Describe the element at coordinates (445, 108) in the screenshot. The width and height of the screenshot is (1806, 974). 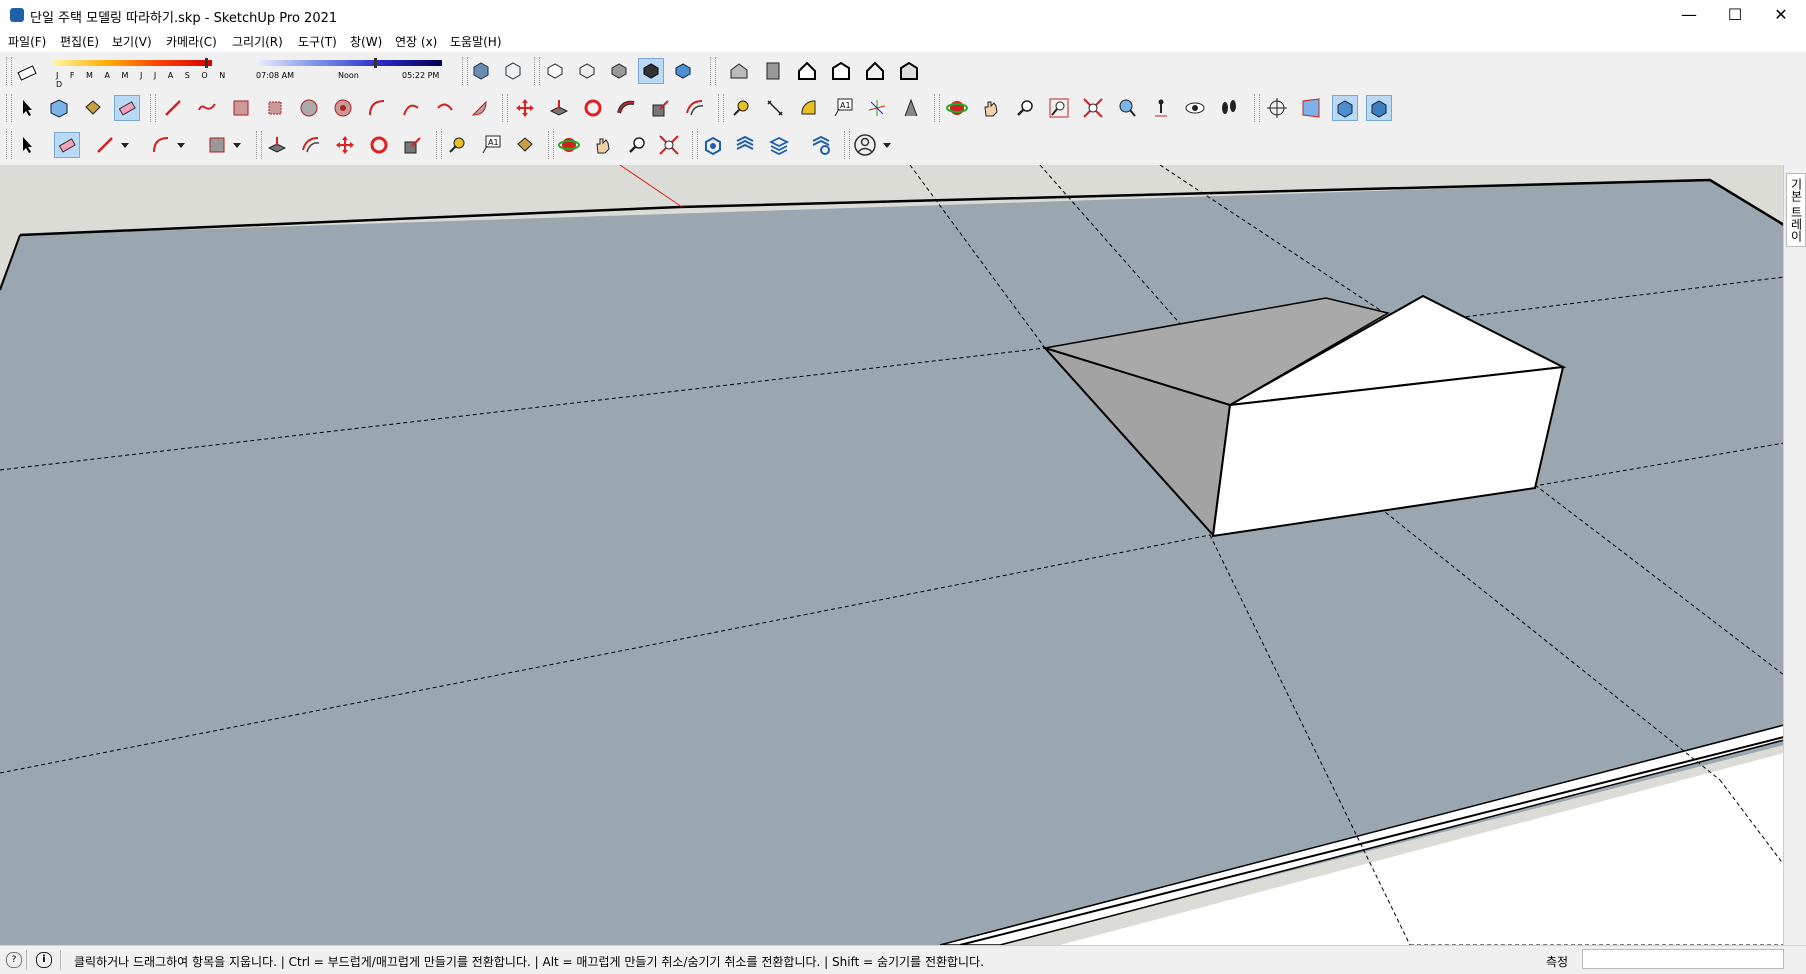
I see `three-point-arc-icon` at that location.